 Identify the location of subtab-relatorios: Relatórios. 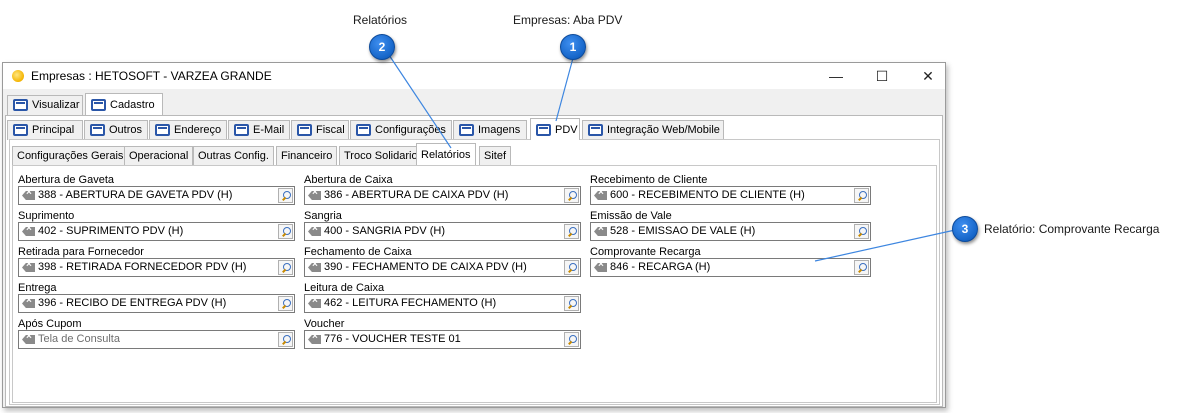
(446, 154).